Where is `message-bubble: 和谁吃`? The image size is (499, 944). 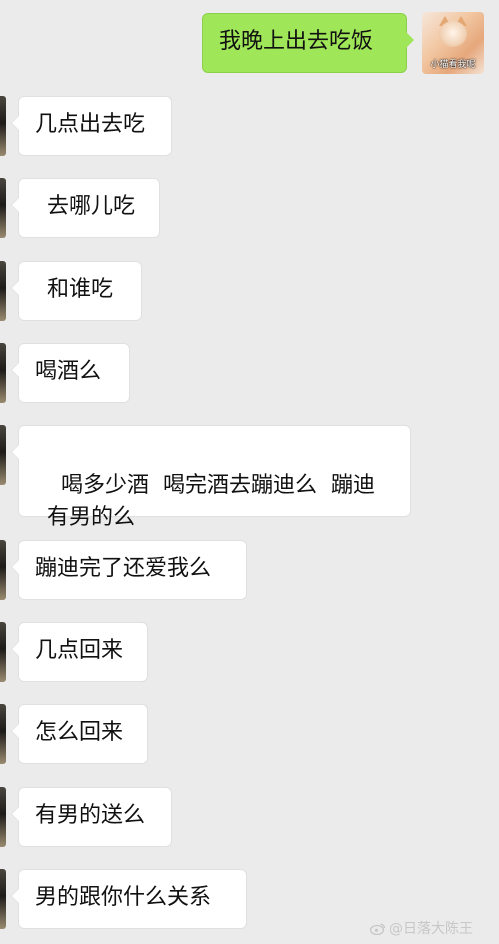 message-bubble: 和谁吃 is located at coordinates (76, 291).